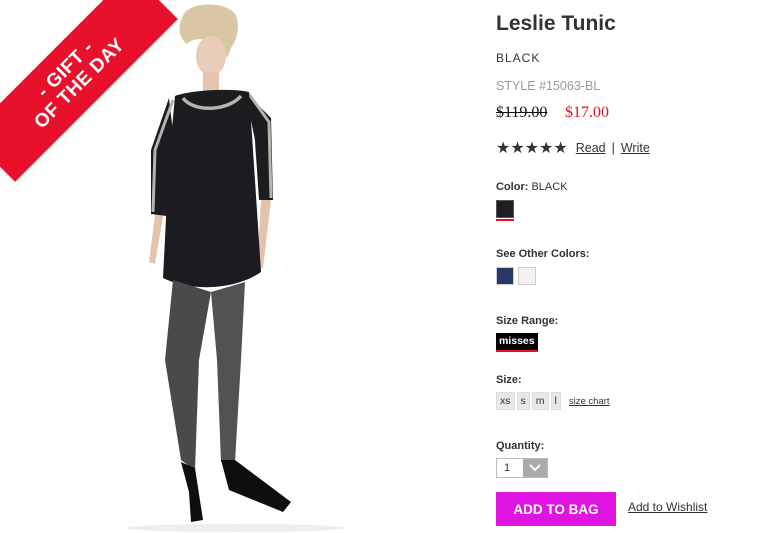 This screenshot has height=533, width=783. I want to click on size-option-l: l, so click(555, 401).